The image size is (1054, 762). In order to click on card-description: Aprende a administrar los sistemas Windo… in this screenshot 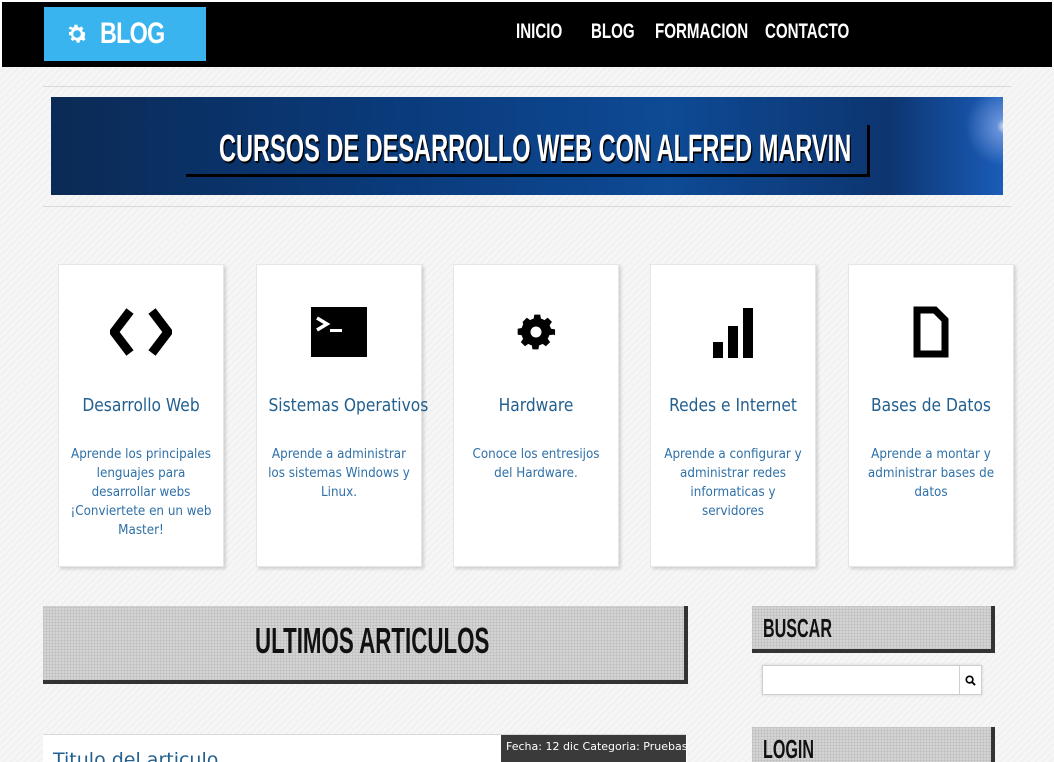, I will do `click(339, 473)`.